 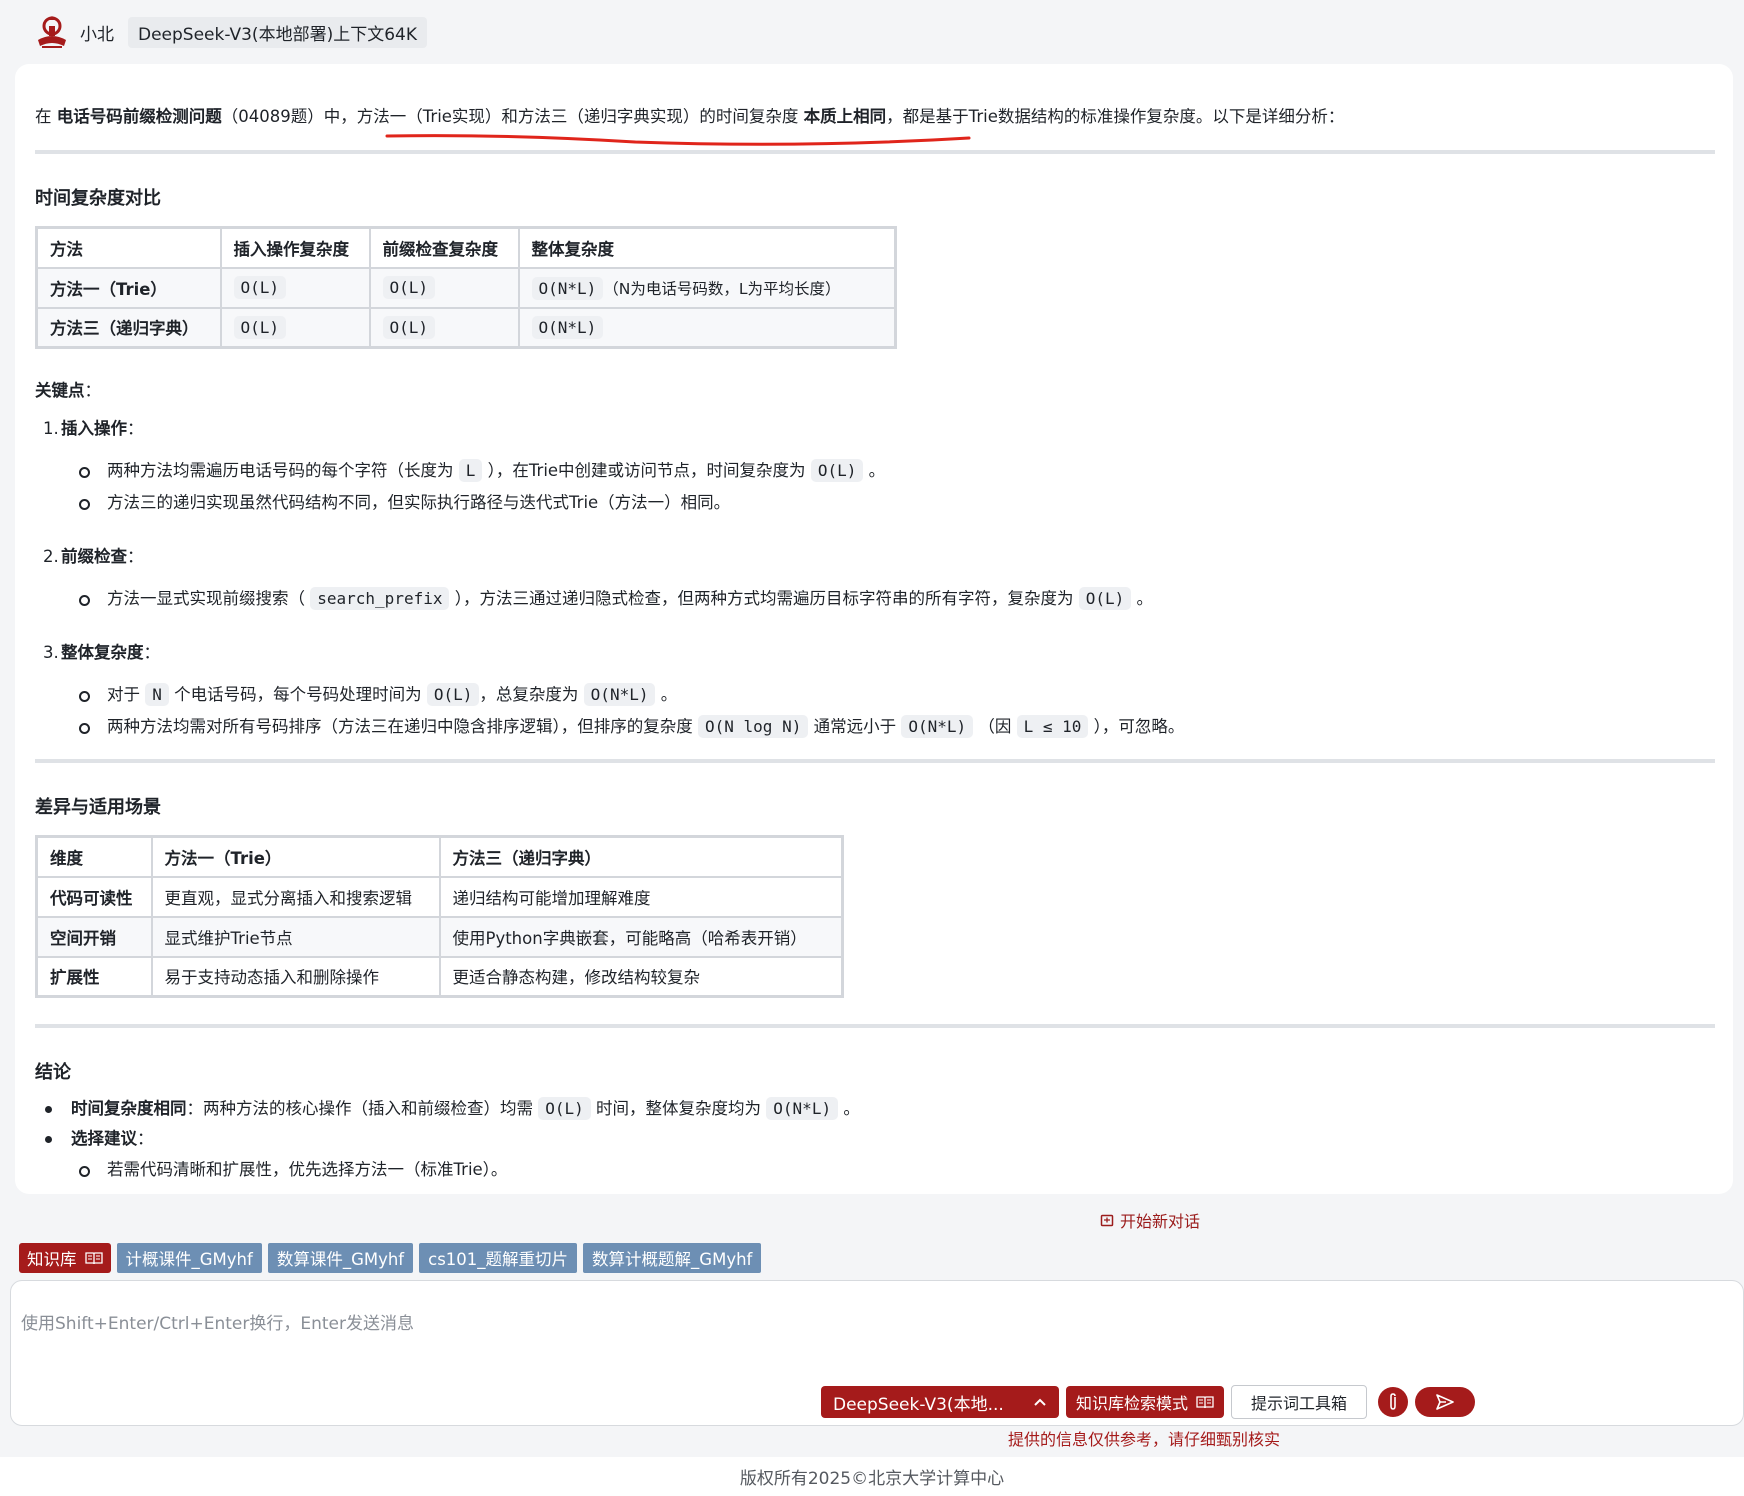 I want to click on text: 个电话号码，每个号码处理时间为, so click(x=297, y=694).